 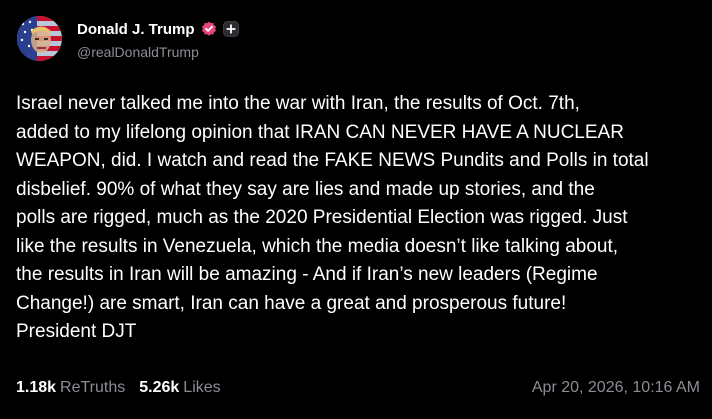 I want to click on post-stats: 1.18k ReTruths 5.26k Likes, so click(x=118, y=388).